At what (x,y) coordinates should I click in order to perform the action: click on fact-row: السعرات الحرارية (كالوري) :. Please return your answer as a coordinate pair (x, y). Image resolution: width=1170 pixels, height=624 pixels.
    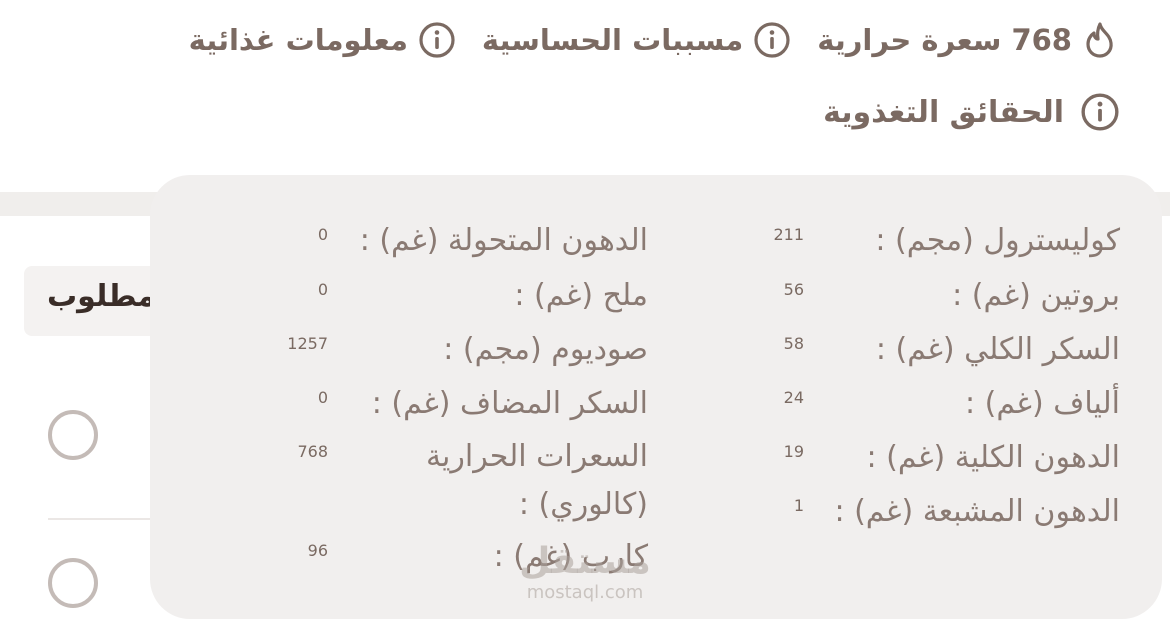
    Looking at the image, I should click on (518, 477).